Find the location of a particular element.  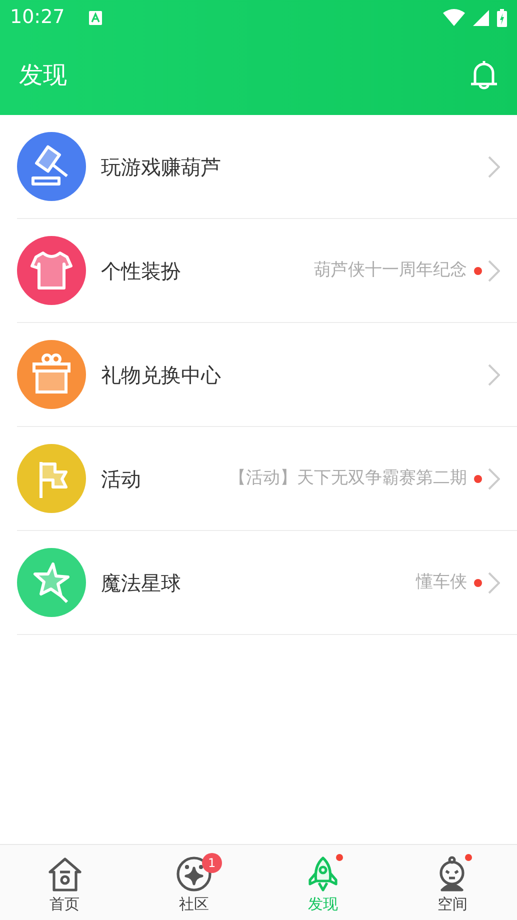

nav-tab: 首页 is located at coordinates (65, 882).